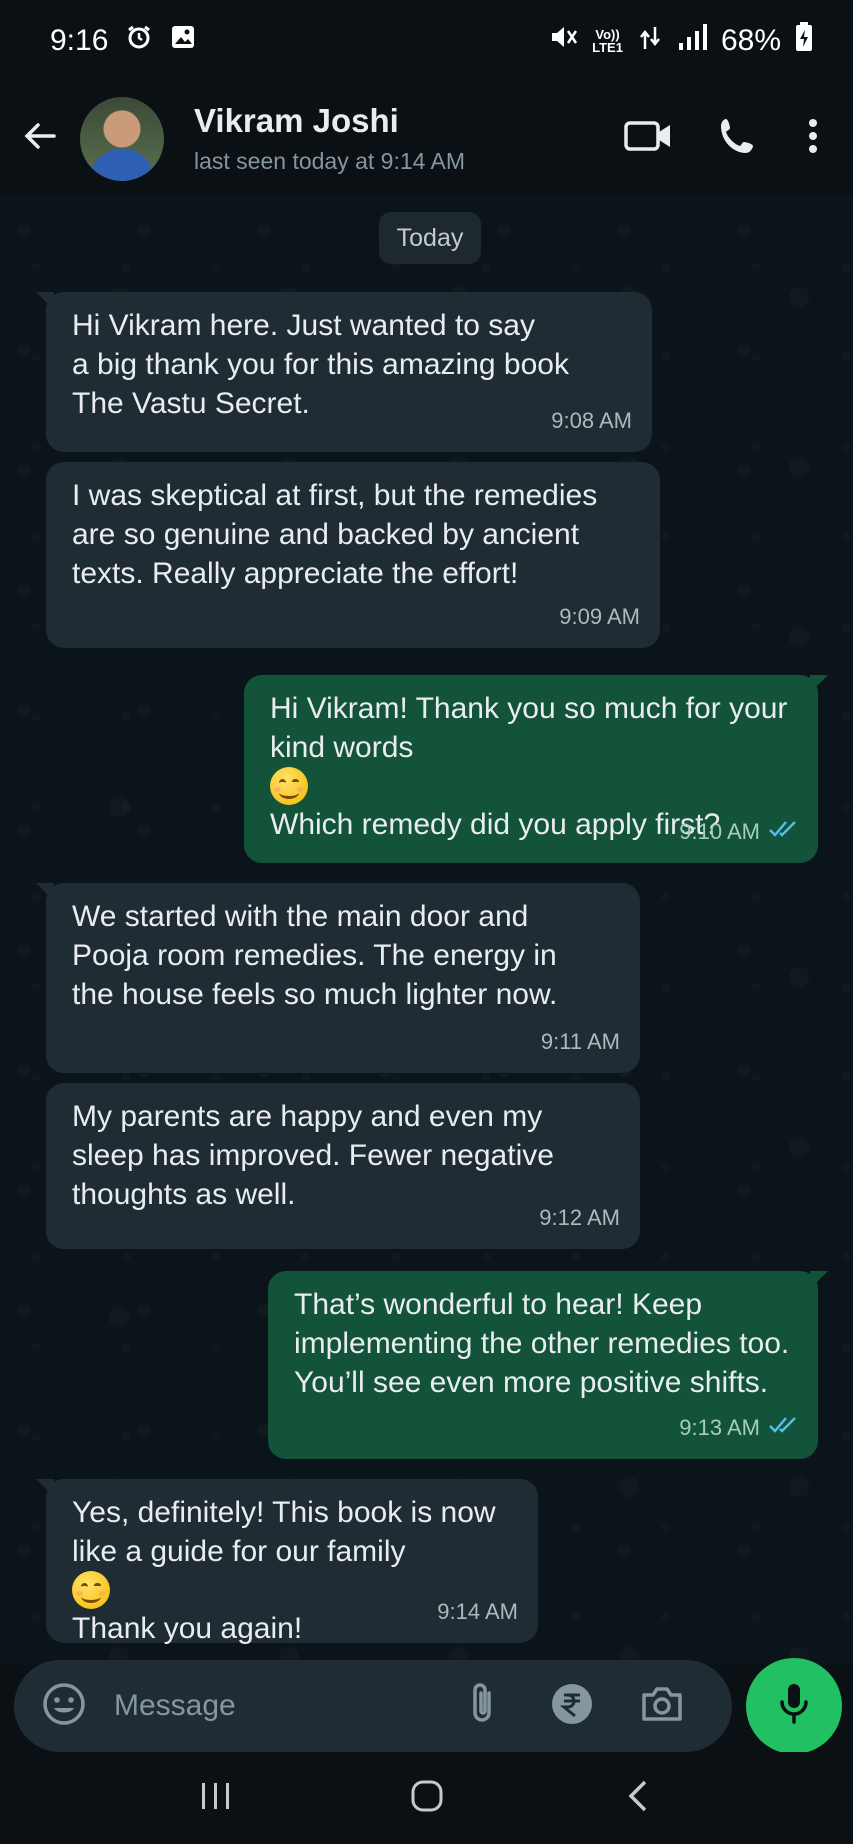  What do you see at coordinates (313, 1155) in the screenshot?
I see `message-text-line: sleep has improved. Fewer negative` at bounding box center [313, 1155].